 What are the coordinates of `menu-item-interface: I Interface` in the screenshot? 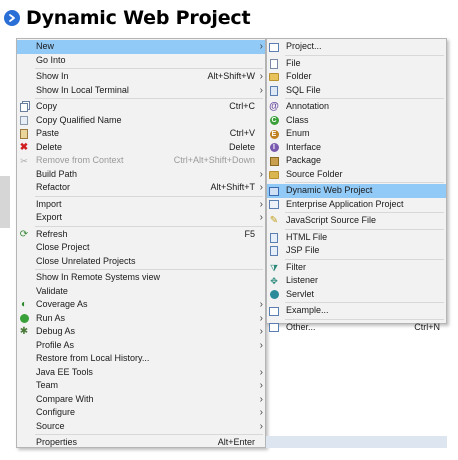 It's located at (356, 148).